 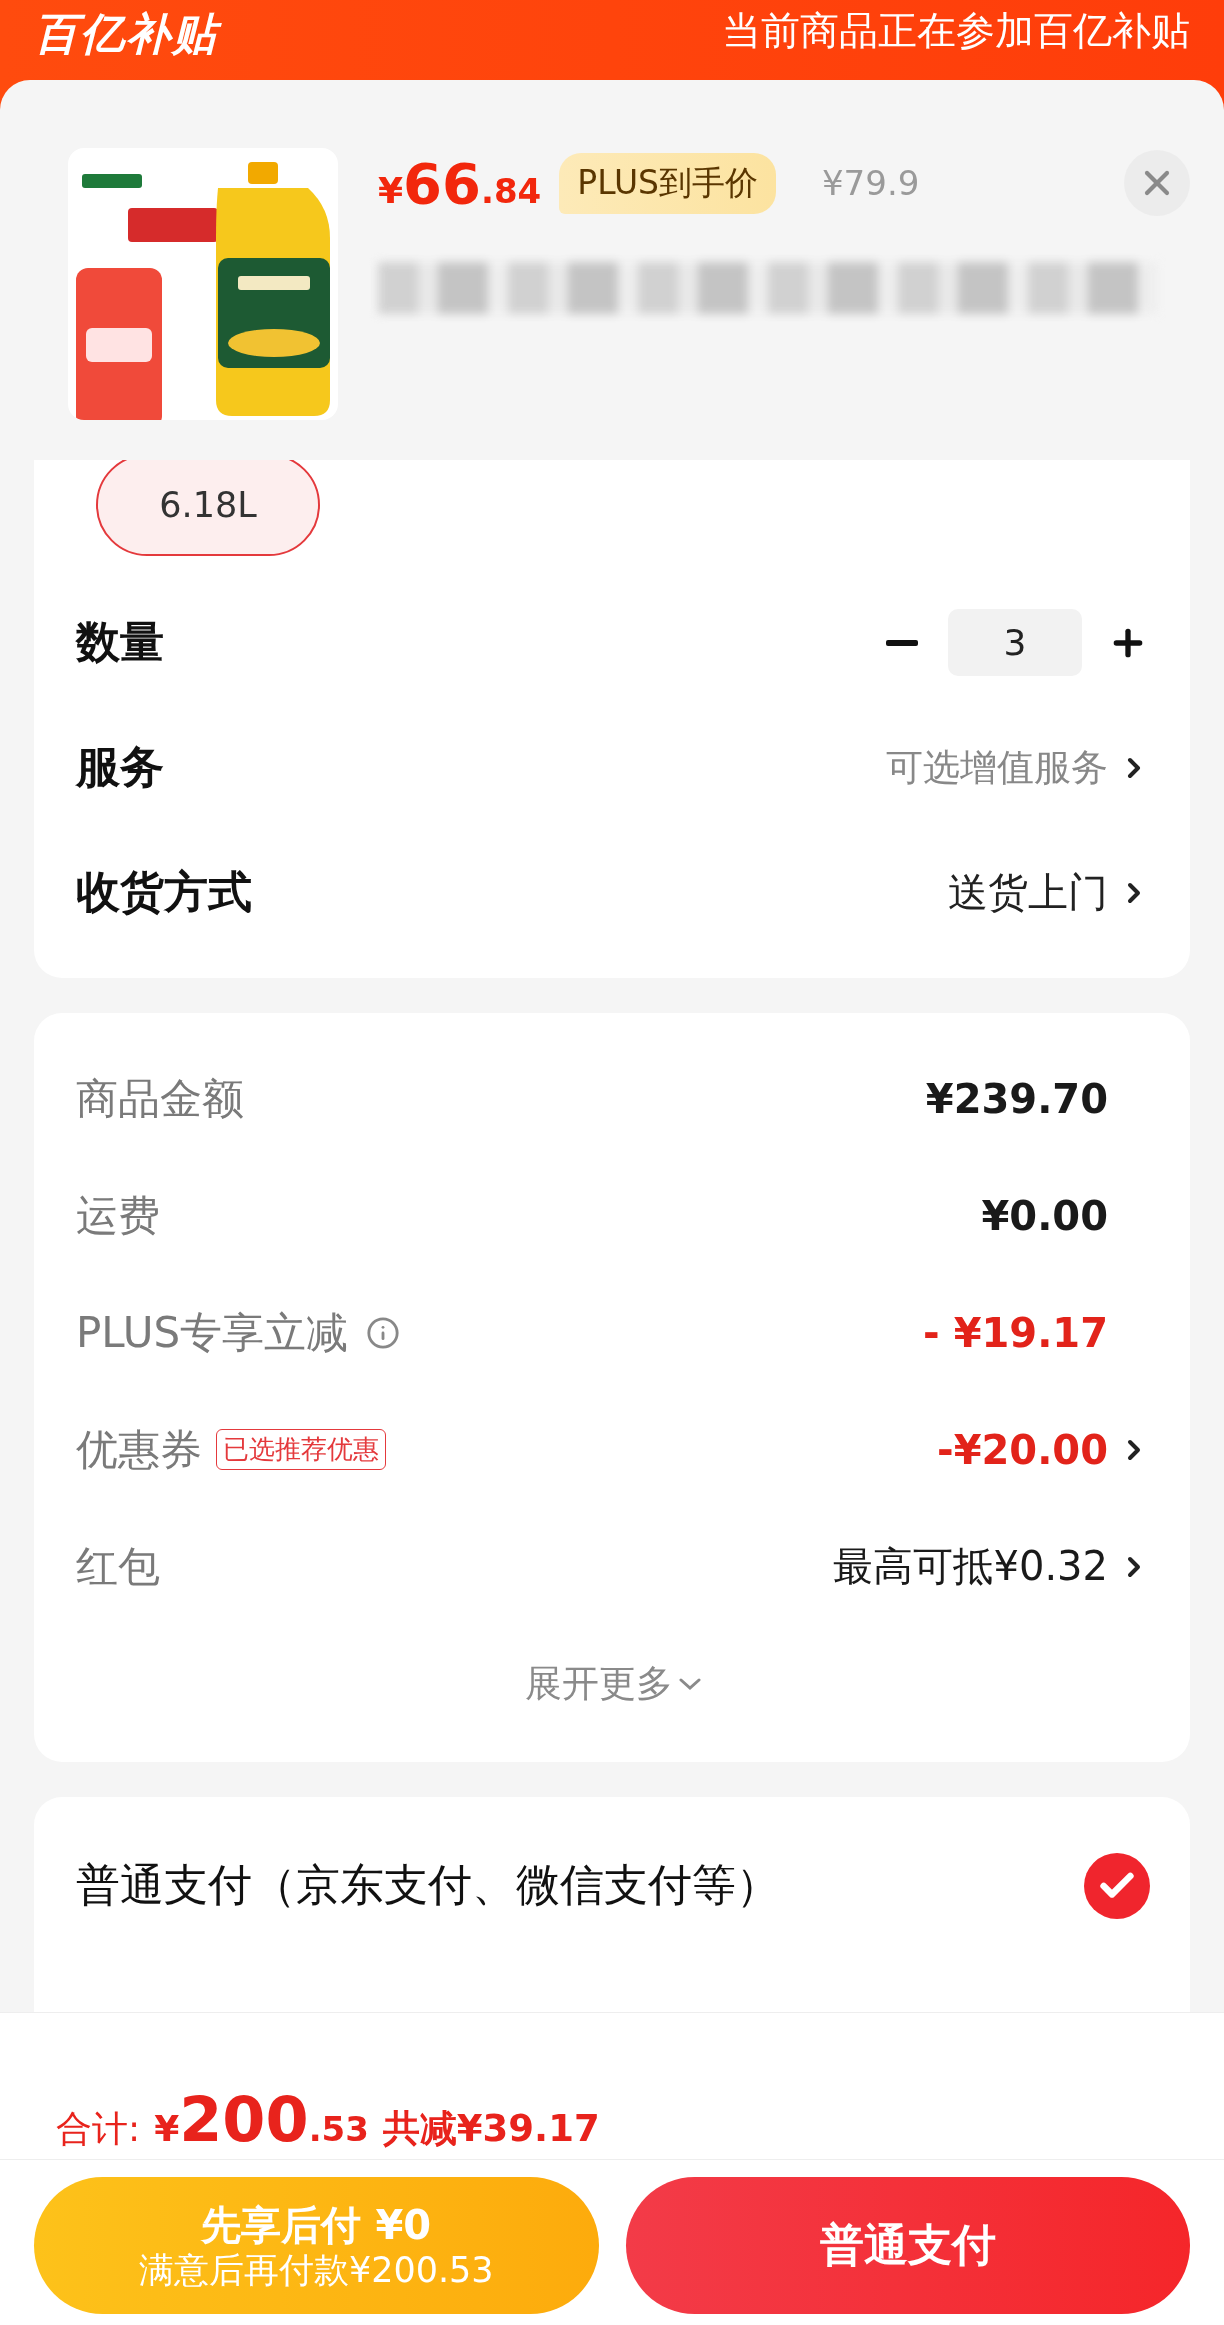 What do you see at coordinates (118, 1566) in the screenshot?
I see `price-label: 红包` at bounding box center [118, 1566].